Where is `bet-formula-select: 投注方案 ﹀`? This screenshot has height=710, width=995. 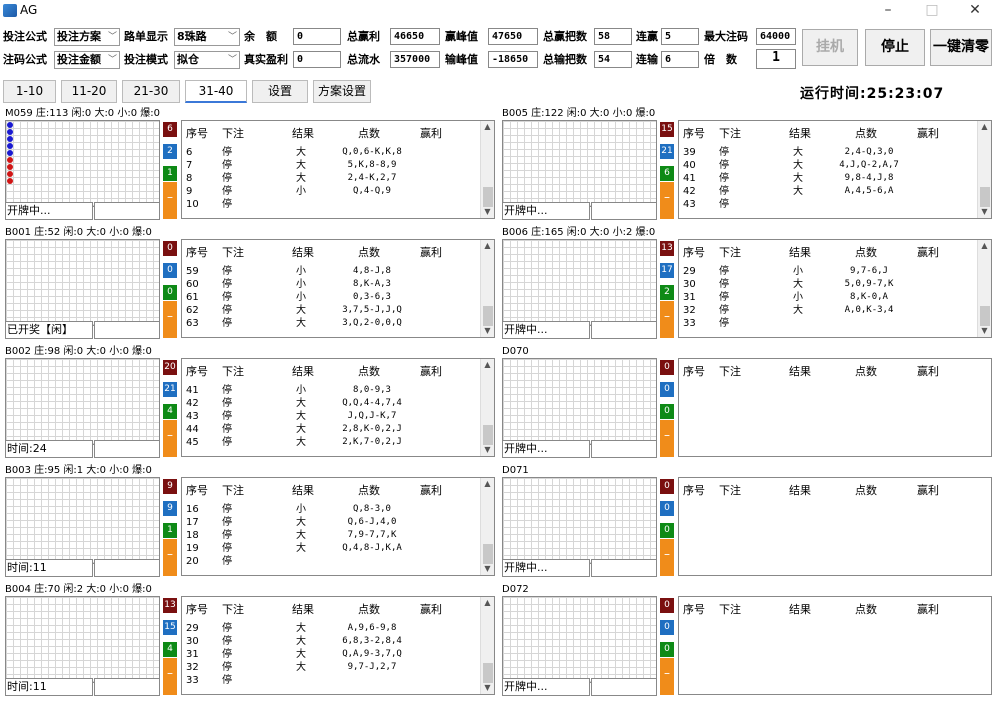
bet-formula-select: 投注方案 ﹀ is located at coordinates (87, 37).